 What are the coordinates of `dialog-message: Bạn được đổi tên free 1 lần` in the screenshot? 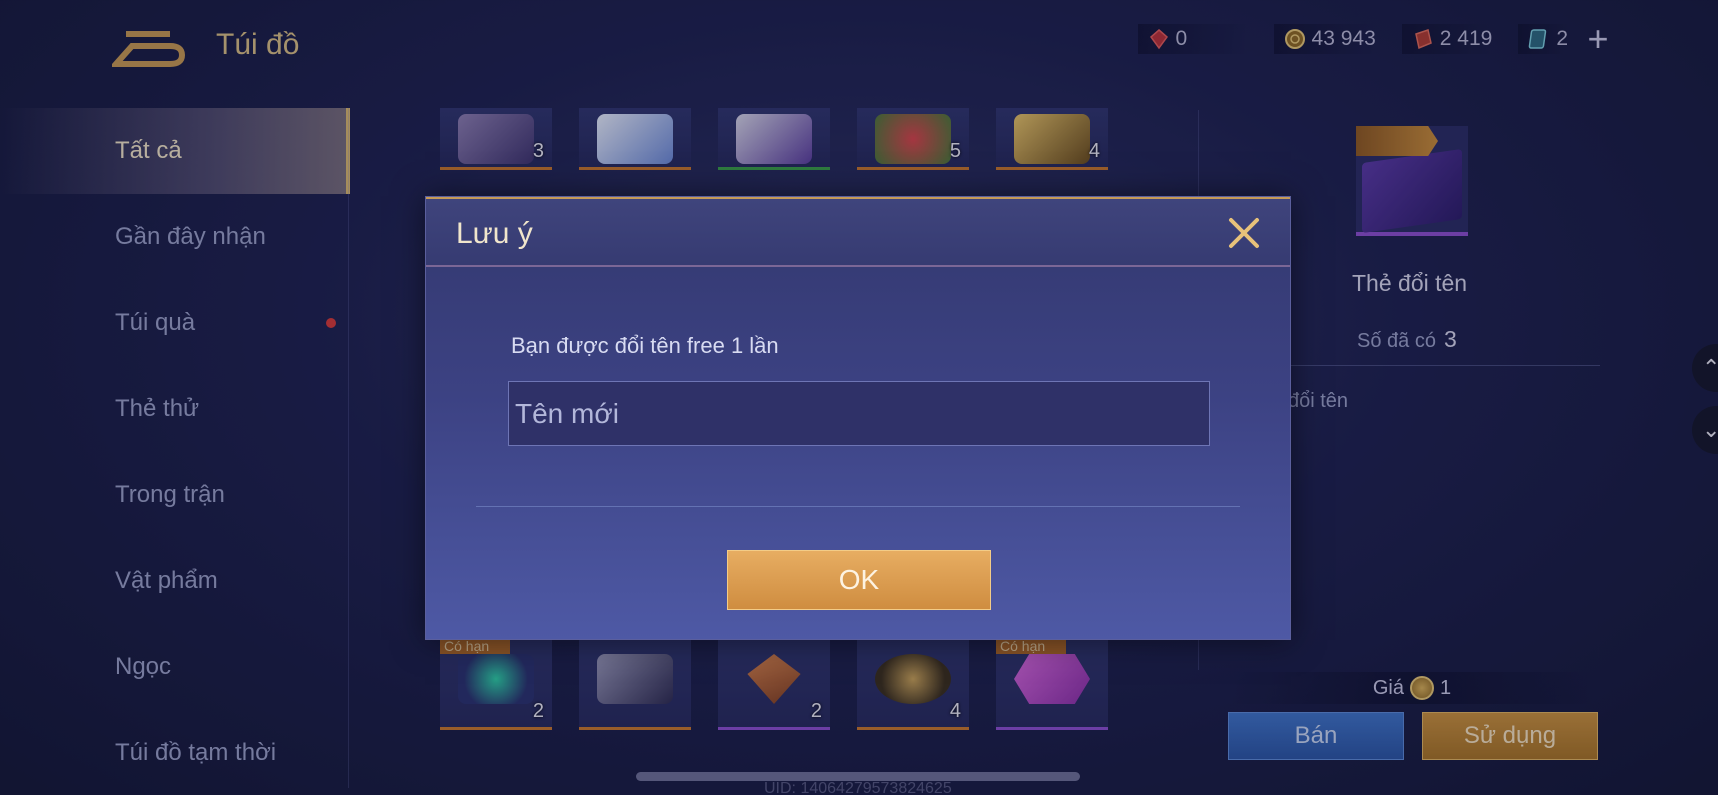 It's located at (645, 345).